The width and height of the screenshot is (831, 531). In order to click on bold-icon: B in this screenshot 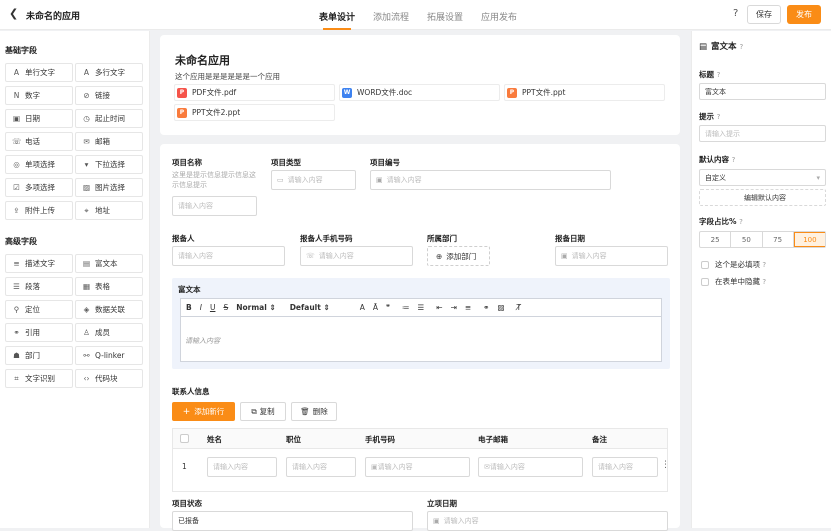, I will do `click(189, 307)`.